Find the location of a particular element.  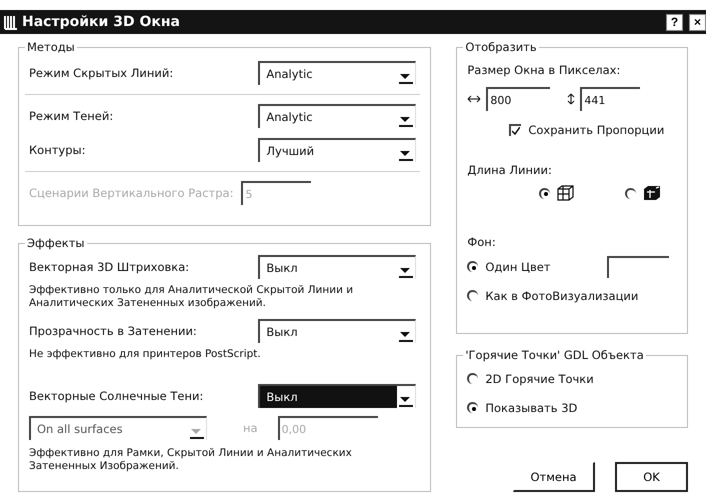

checkbox is located at coordinates (515, 130).